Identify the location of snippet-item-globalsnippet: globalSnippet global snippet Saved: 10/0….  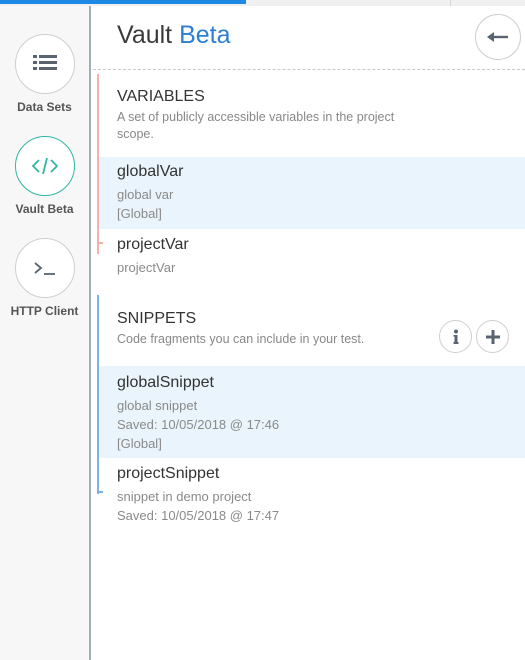
(312, 412).